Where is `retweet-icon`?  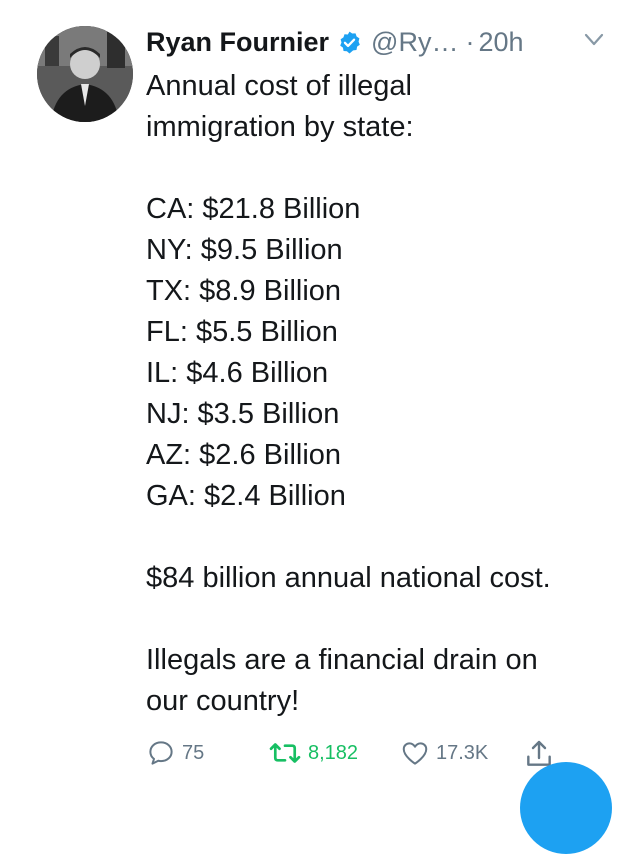
retweet-icon is located at coordinates (285, 753).